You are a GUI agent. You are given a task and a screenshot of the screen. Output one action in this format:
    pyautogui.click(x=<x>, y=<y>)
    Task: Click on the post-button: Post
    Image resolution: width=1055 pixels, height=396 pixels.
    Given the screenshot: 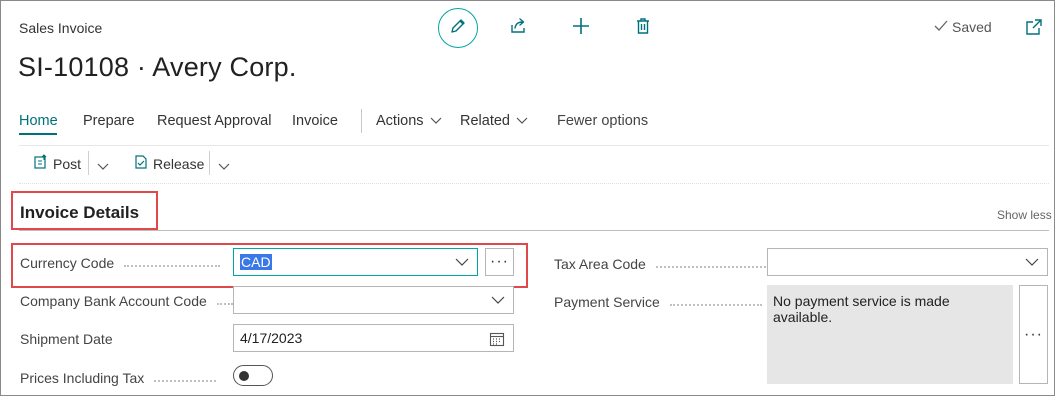 What is the action you would take?
    pyautogui.click(x=57, y=163)
    